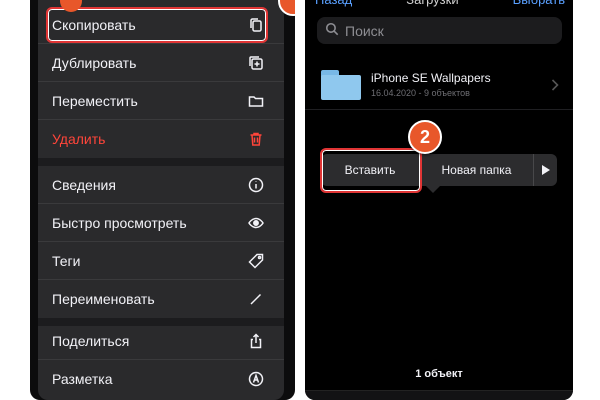  Describe the element at coordinates (161, 261) in the screenshot. I see `menu-item-tags: Теги` at that location.